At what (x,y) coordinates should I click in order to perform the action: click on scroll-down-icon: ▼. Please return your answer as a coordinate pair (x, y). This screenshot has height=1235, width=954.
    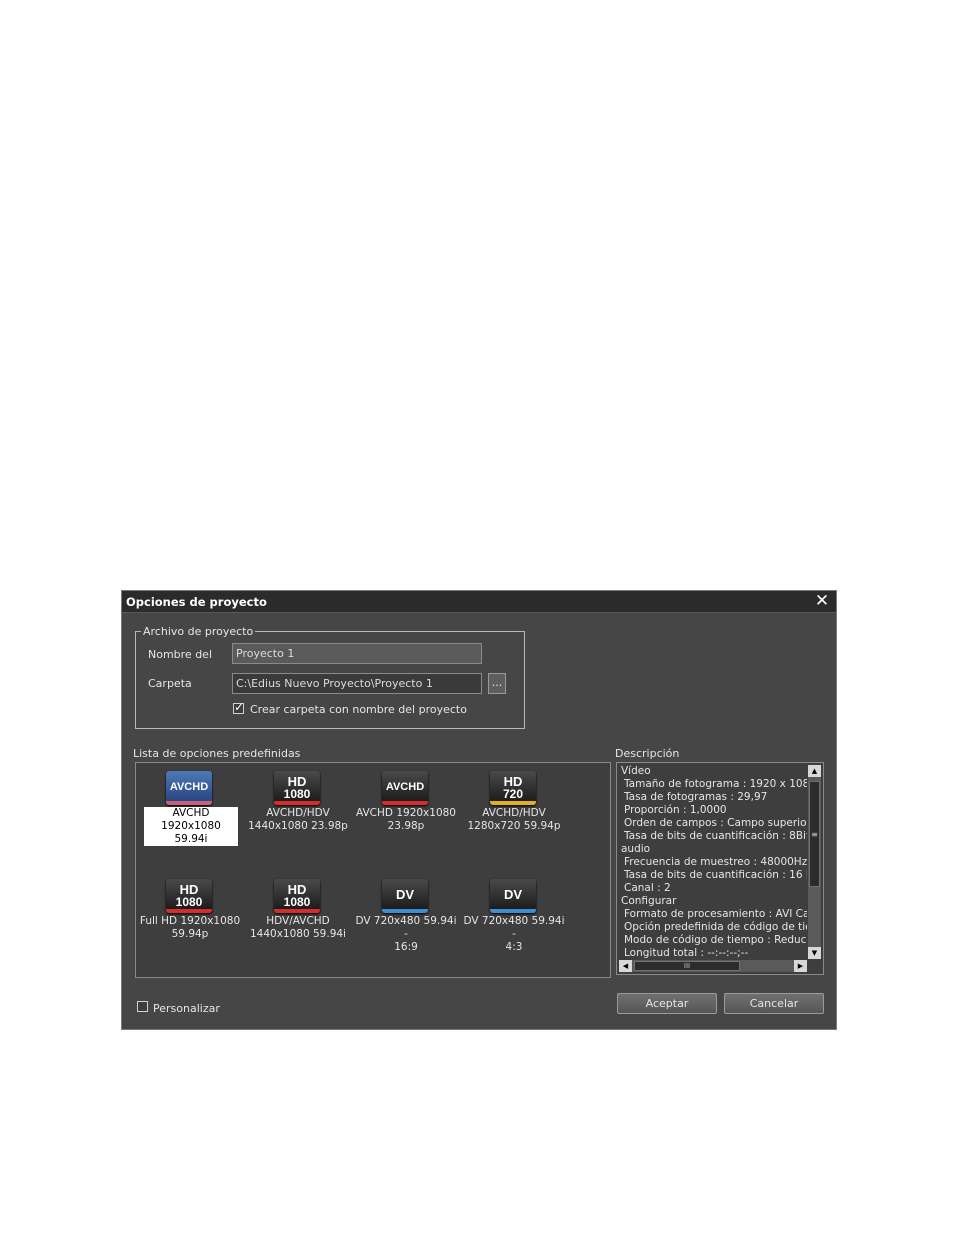
    Looking at the image, I should click on (814, 953).